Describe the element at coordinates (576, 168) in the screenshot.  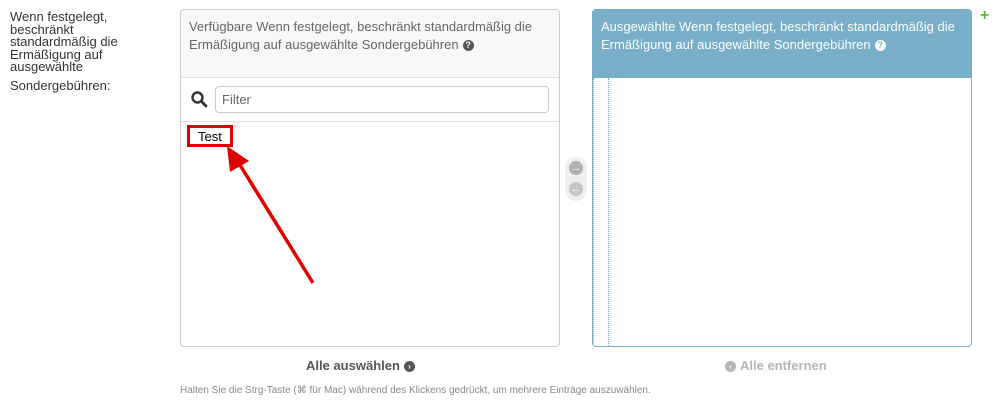
I see `add-arrow-button: →` at that location.